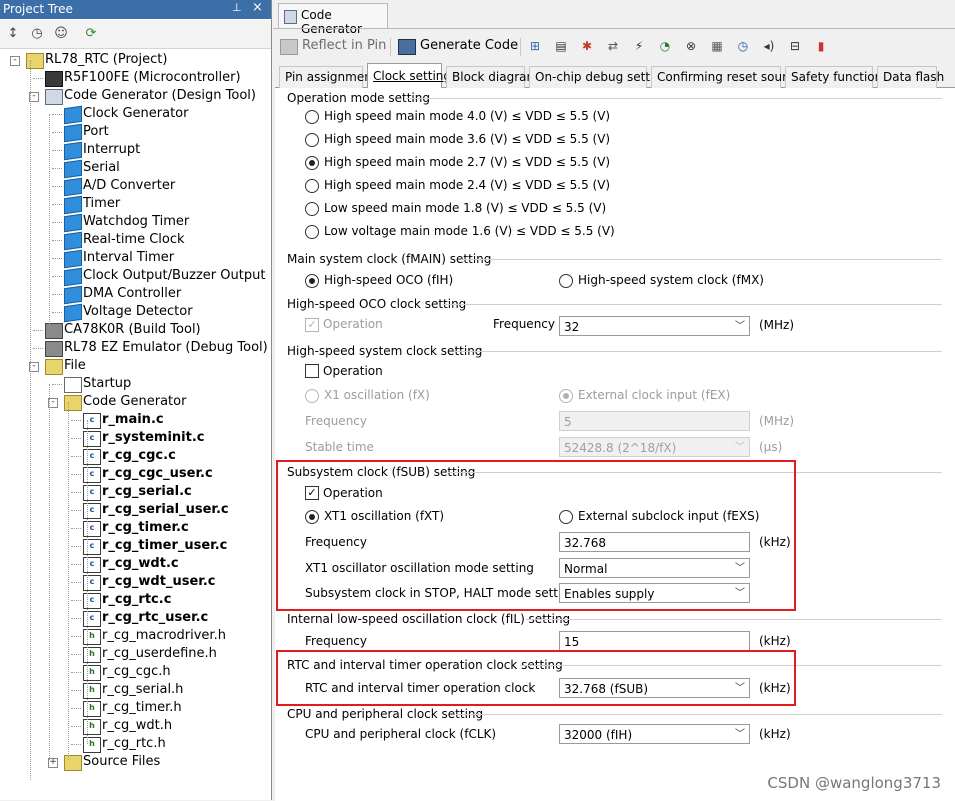 The image size is (955, 801). I want to click on tree-item-label: CA78K0R (Build Tool), so click(132, 329).